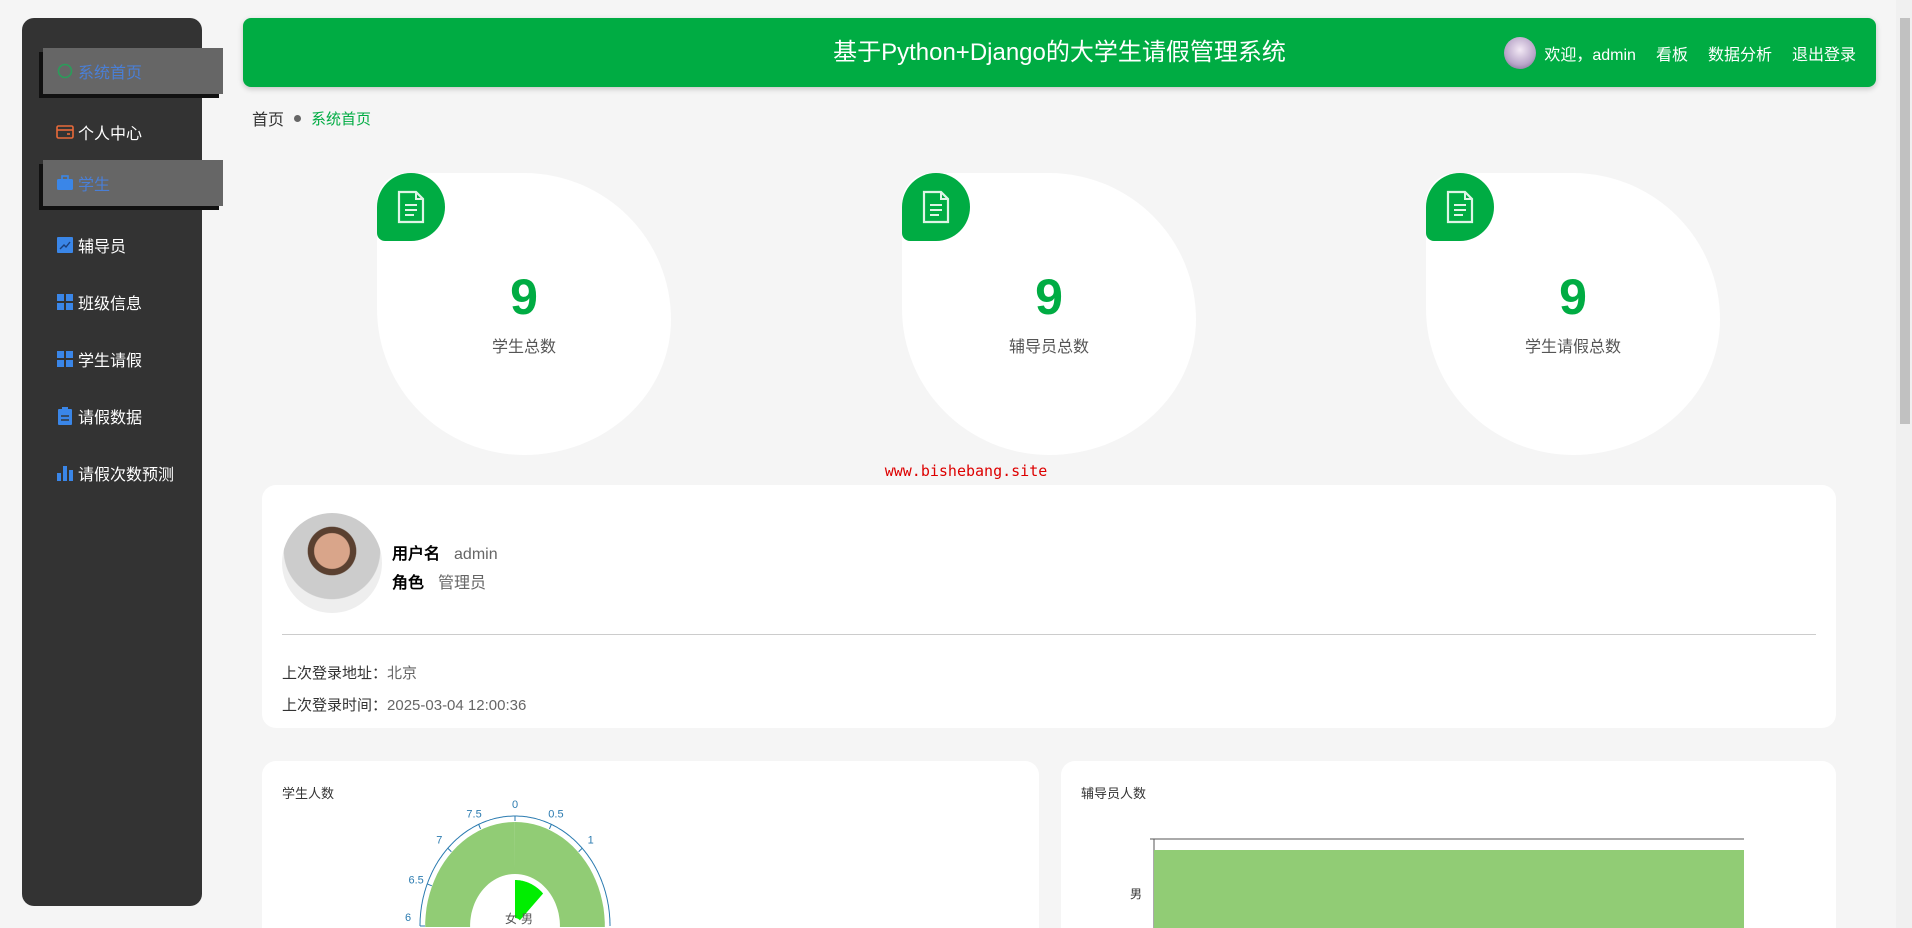 The height and width of the screenshot is (928, 1912). What do you see at coordinates (1590, 55) in the screenshot?
I see `welcome-text: 欢迎，admin` at bounding box center [1590, 55].